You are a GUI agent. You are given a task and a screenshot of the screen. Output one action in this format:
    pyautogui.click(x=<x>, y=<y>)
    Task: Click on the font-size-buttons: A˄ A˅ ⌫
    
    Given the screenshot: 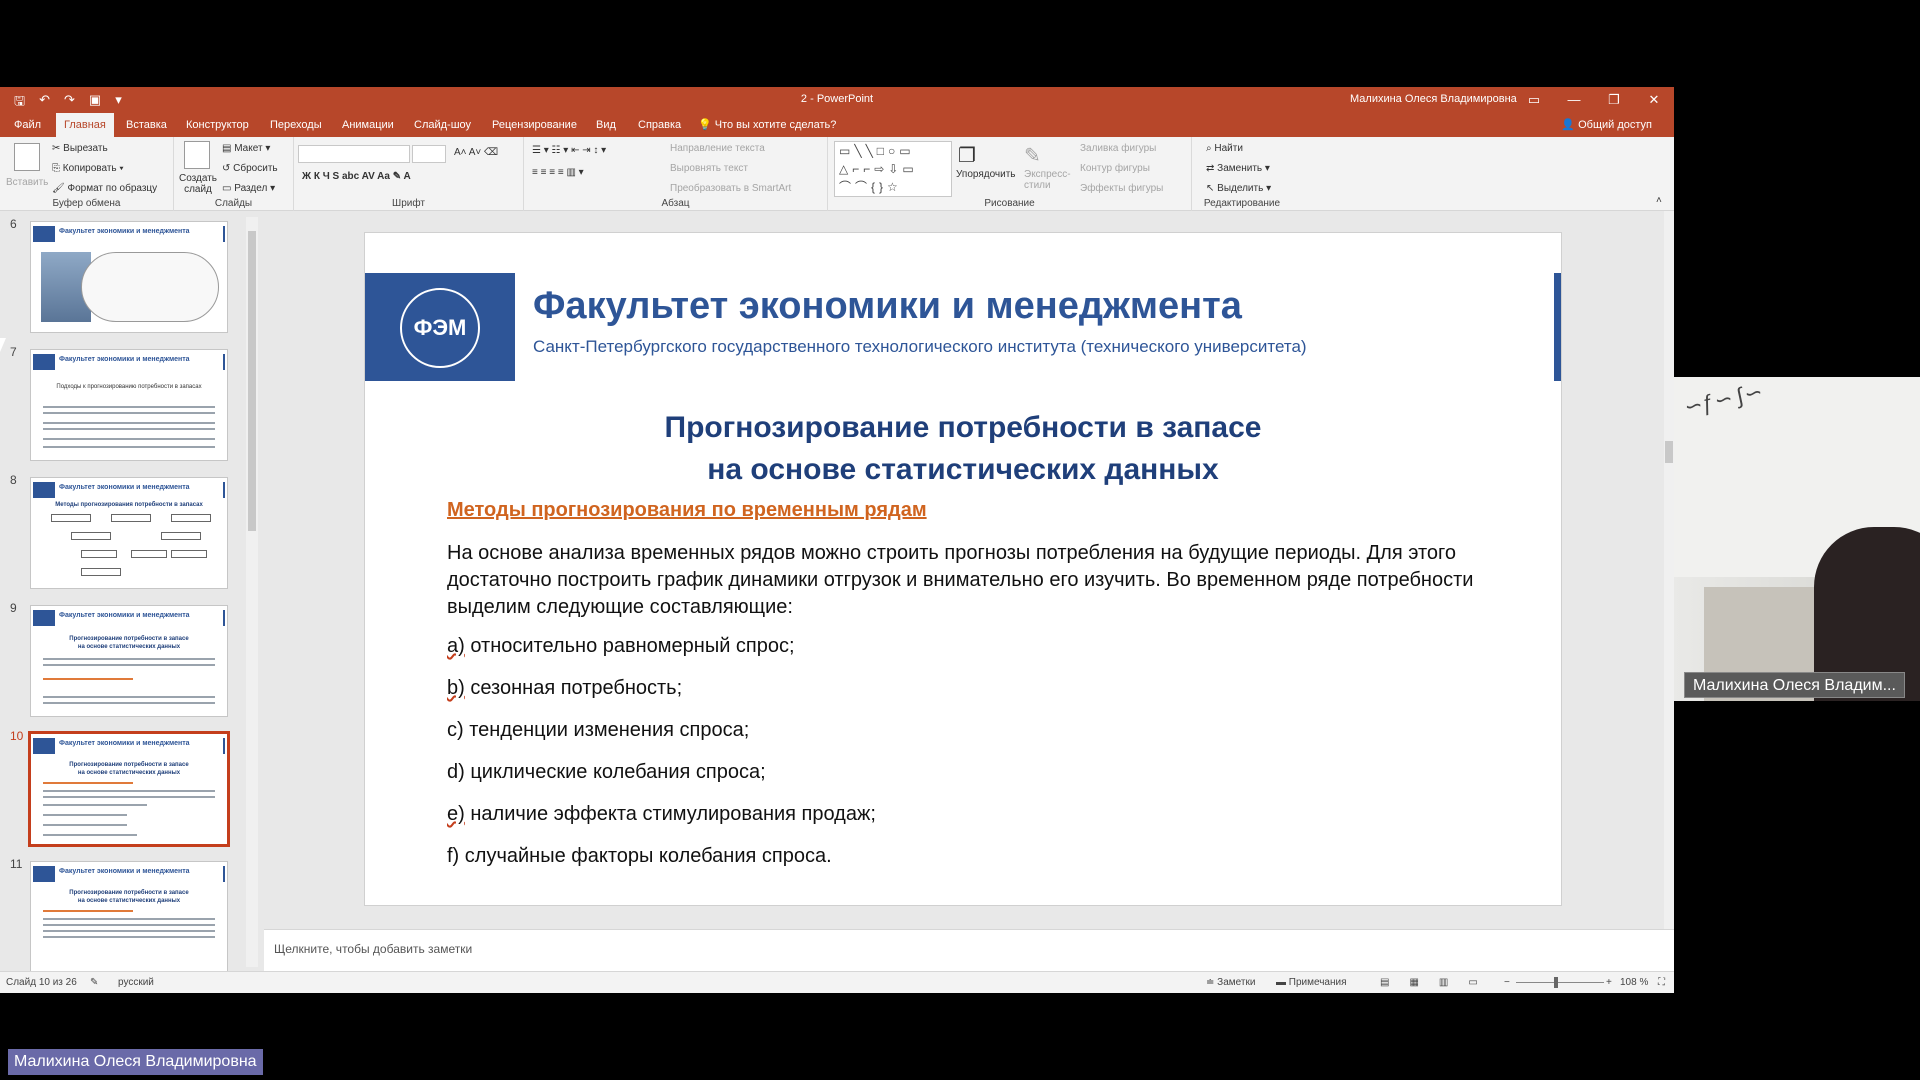 What is the action you would take?
    pyautogui.click(x=476, y=152)
    